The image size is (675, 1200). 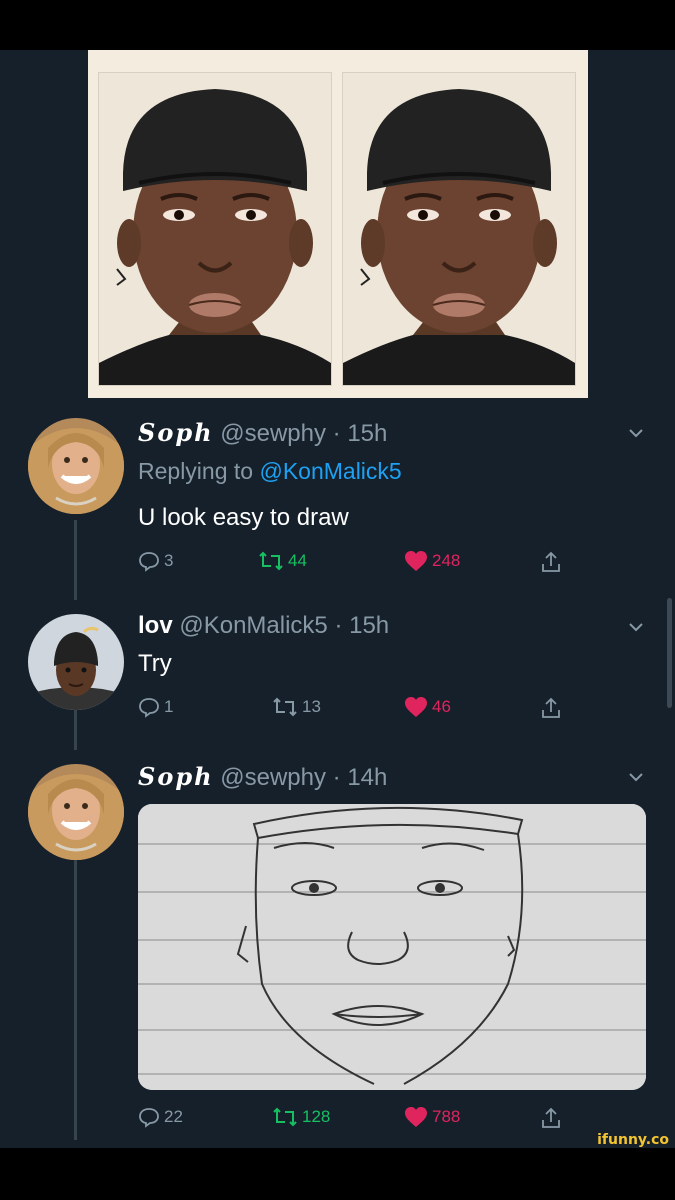 I want to click on replying-to-line: Replying to @KonMalick5, so click(x=270, y=471).